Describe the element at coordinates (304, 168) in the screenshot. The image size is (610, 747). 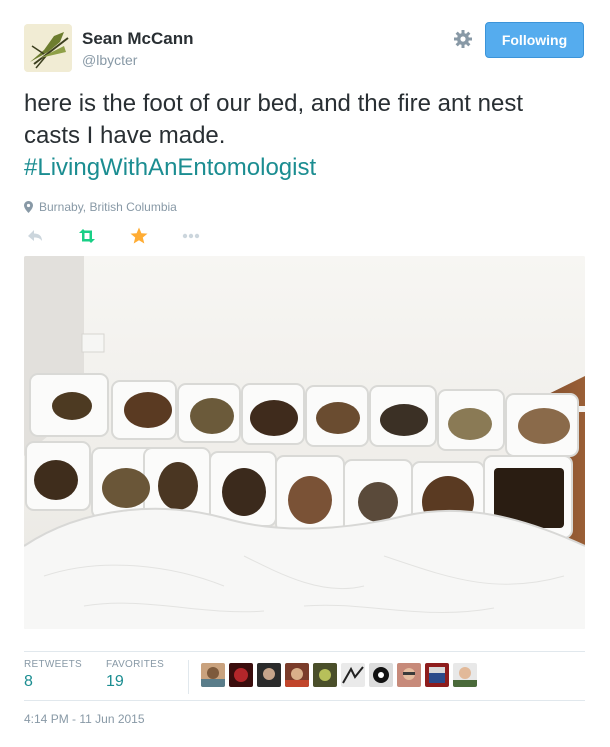
I see `hashtag-link: #LivingWithAnEntomologist` at that location.